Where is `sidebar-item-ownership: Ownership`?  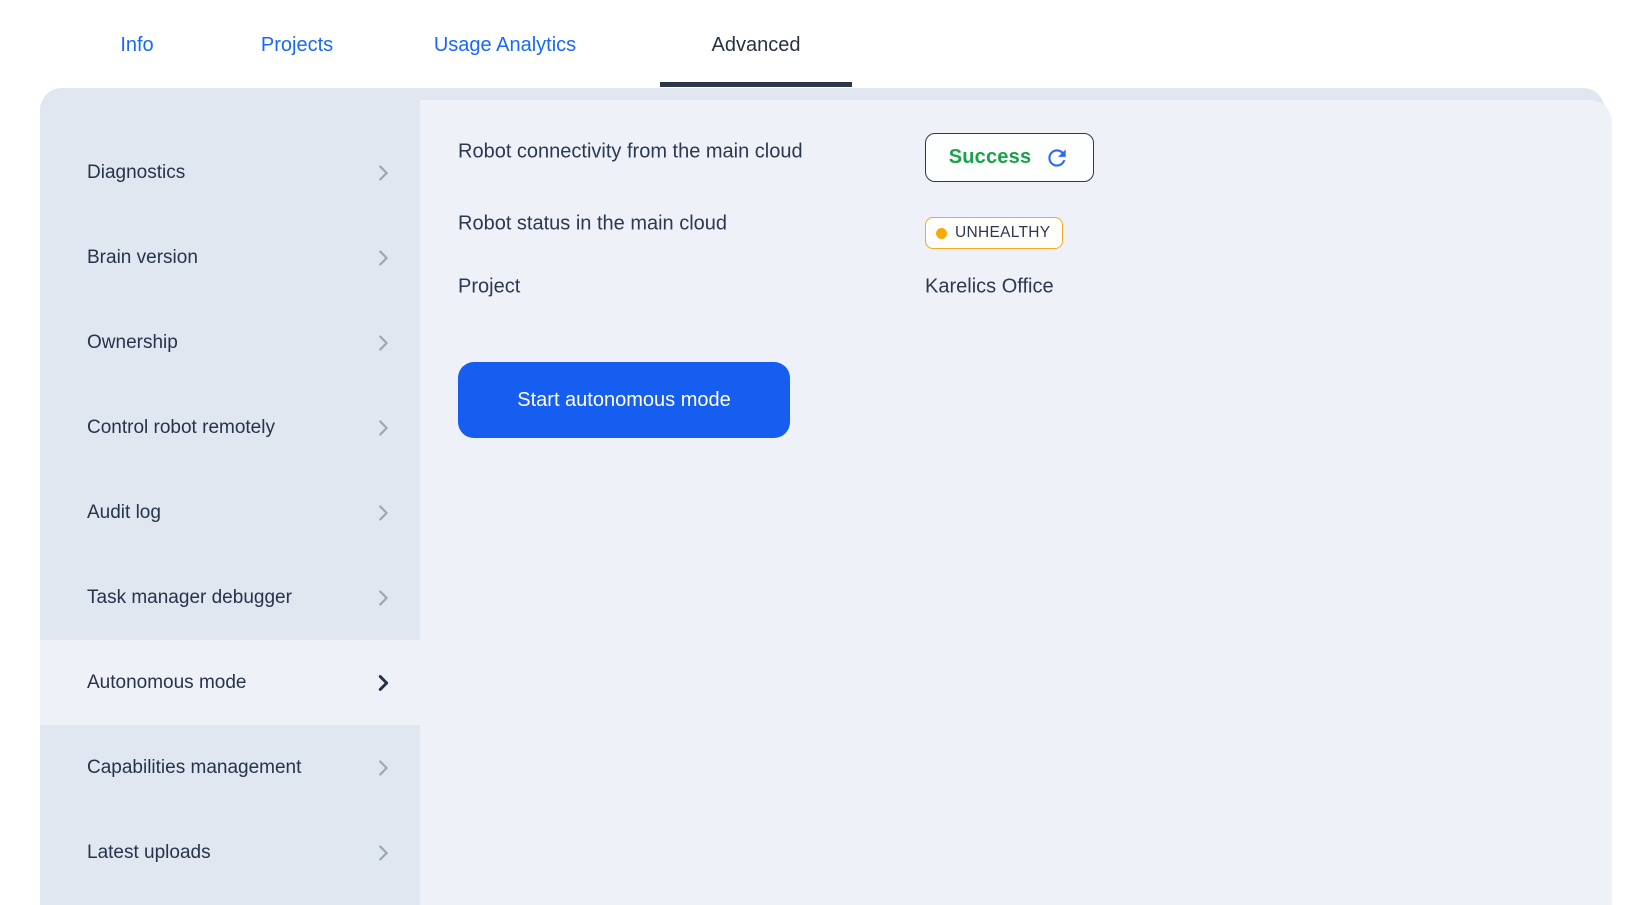
sidebar-item-ownership: Ownership is located at coordinates (230, 342).